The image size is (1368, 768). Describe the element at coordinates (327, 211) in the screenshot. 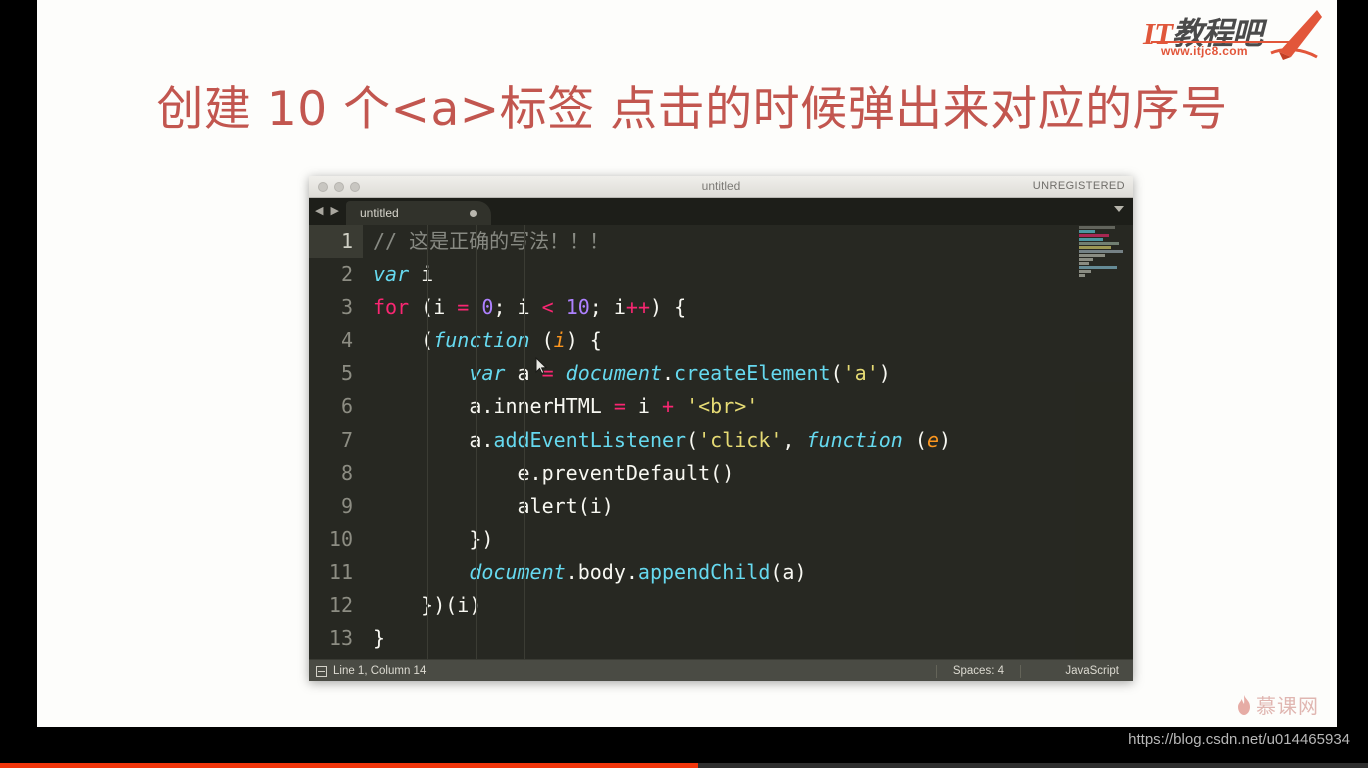

I see `tab-nav-arrows: ◀ ▶` at that location.